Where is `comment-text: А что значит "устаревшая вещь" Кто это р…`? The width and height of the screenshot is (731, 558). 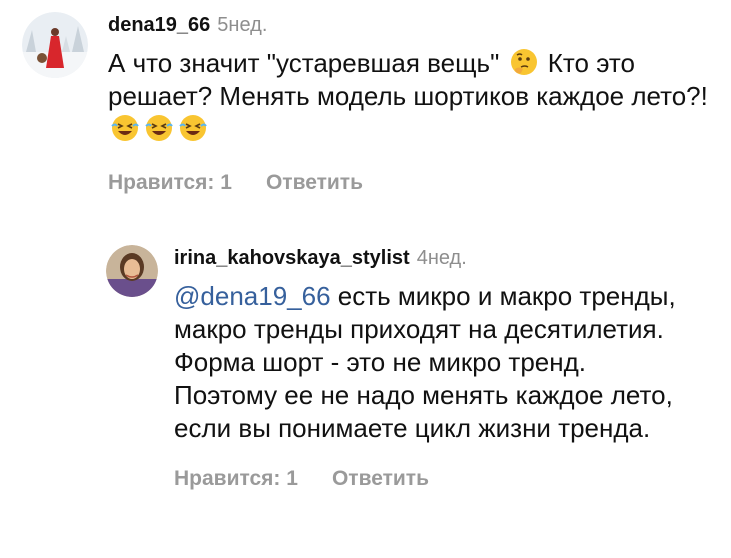 comment-text: А что значит "устаревшая вещь" Кто это р… is located at coordinates (408, 96).